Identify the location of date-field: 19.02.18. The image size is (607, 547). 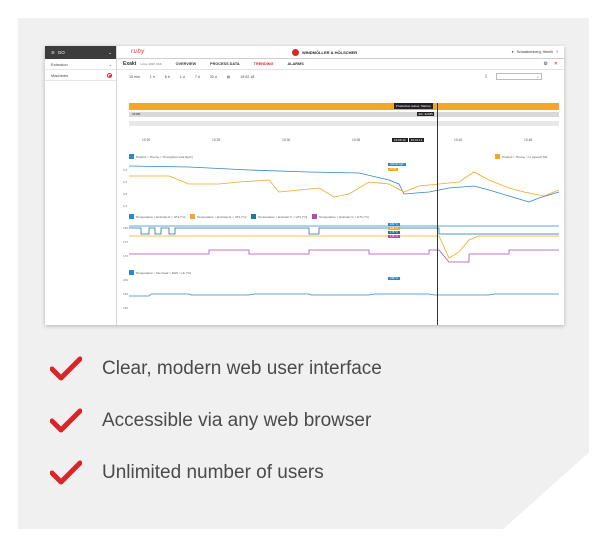
(247, 77).